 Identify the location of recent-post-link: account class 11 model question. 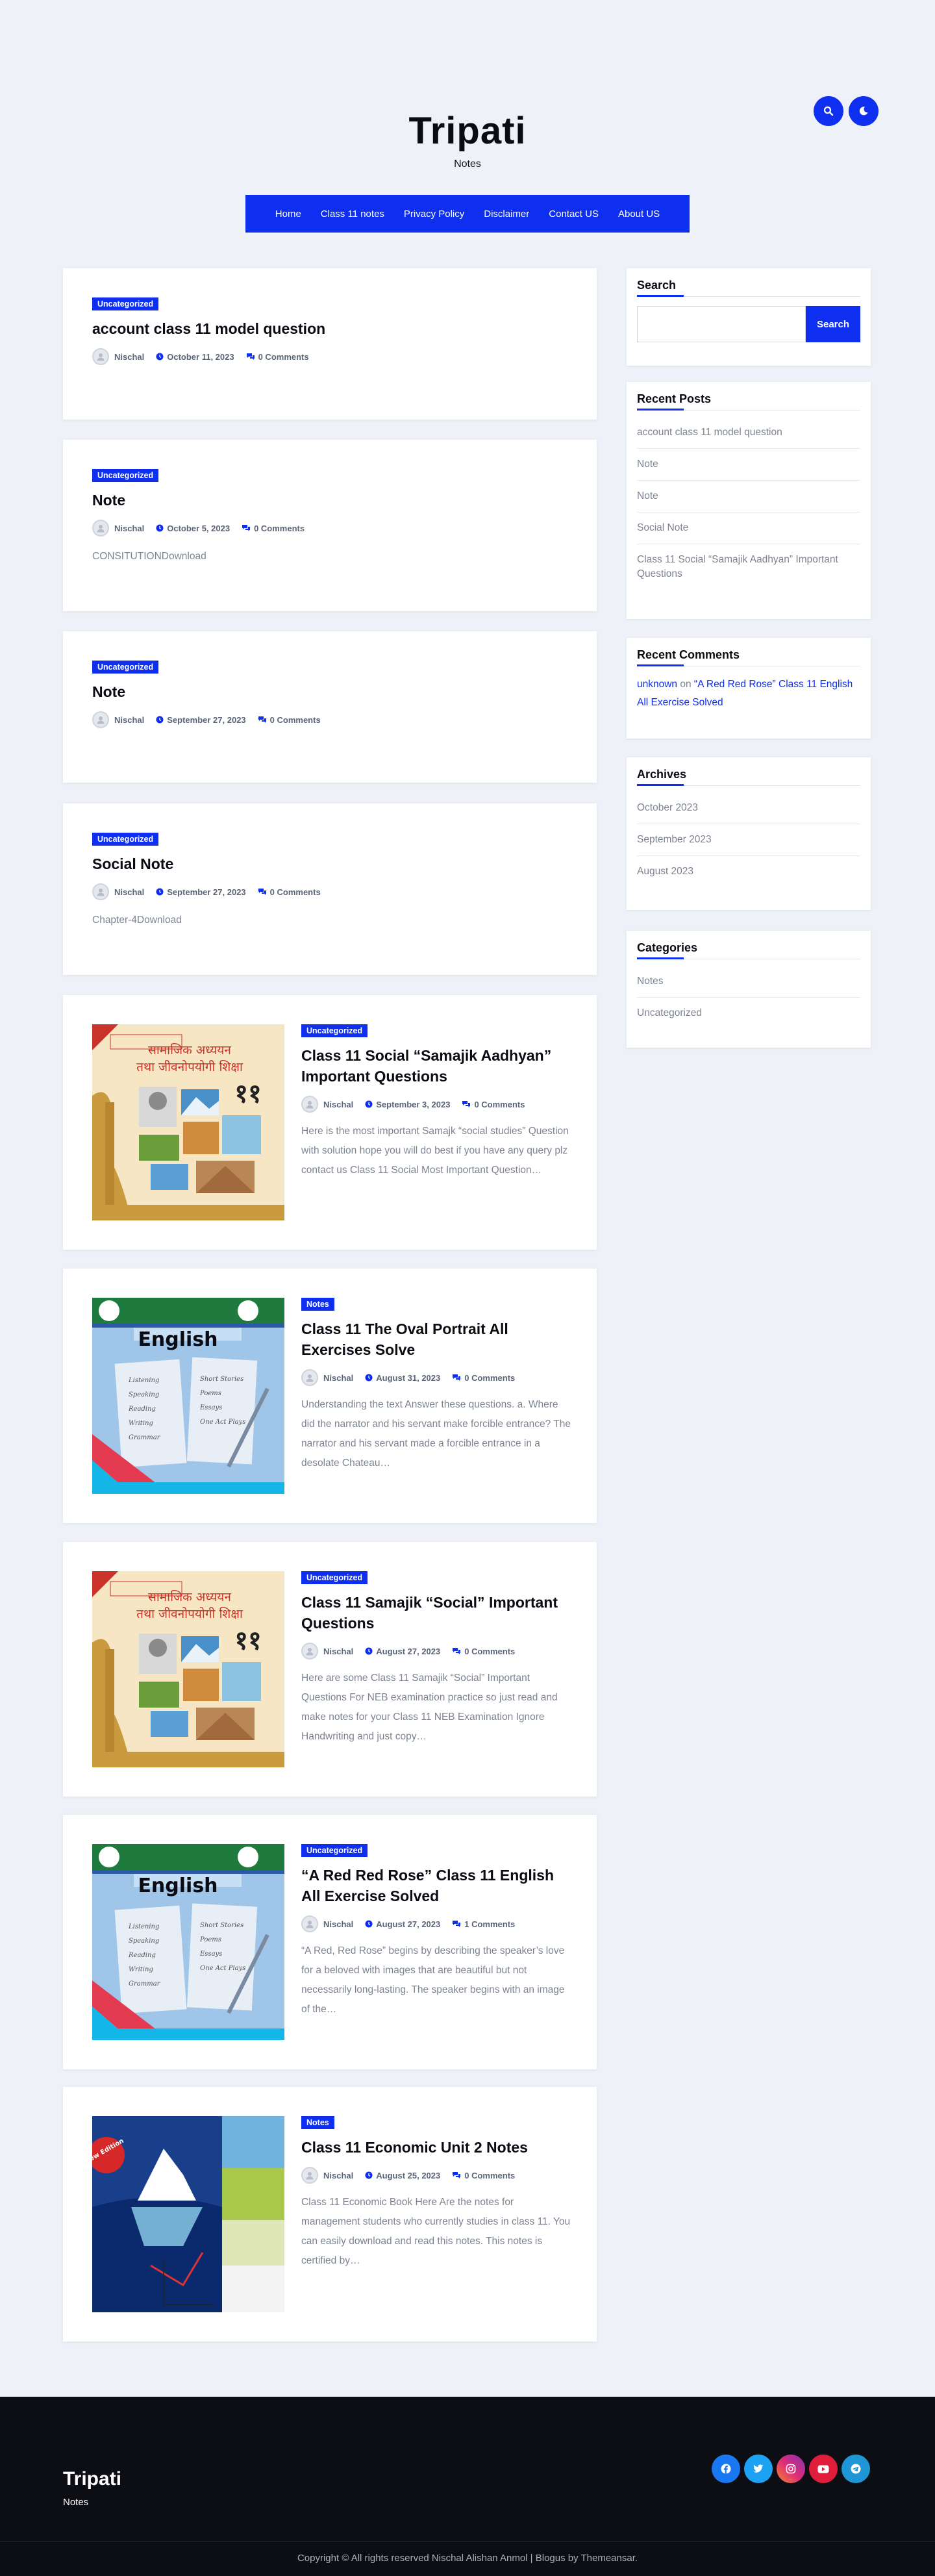
(748, 433).